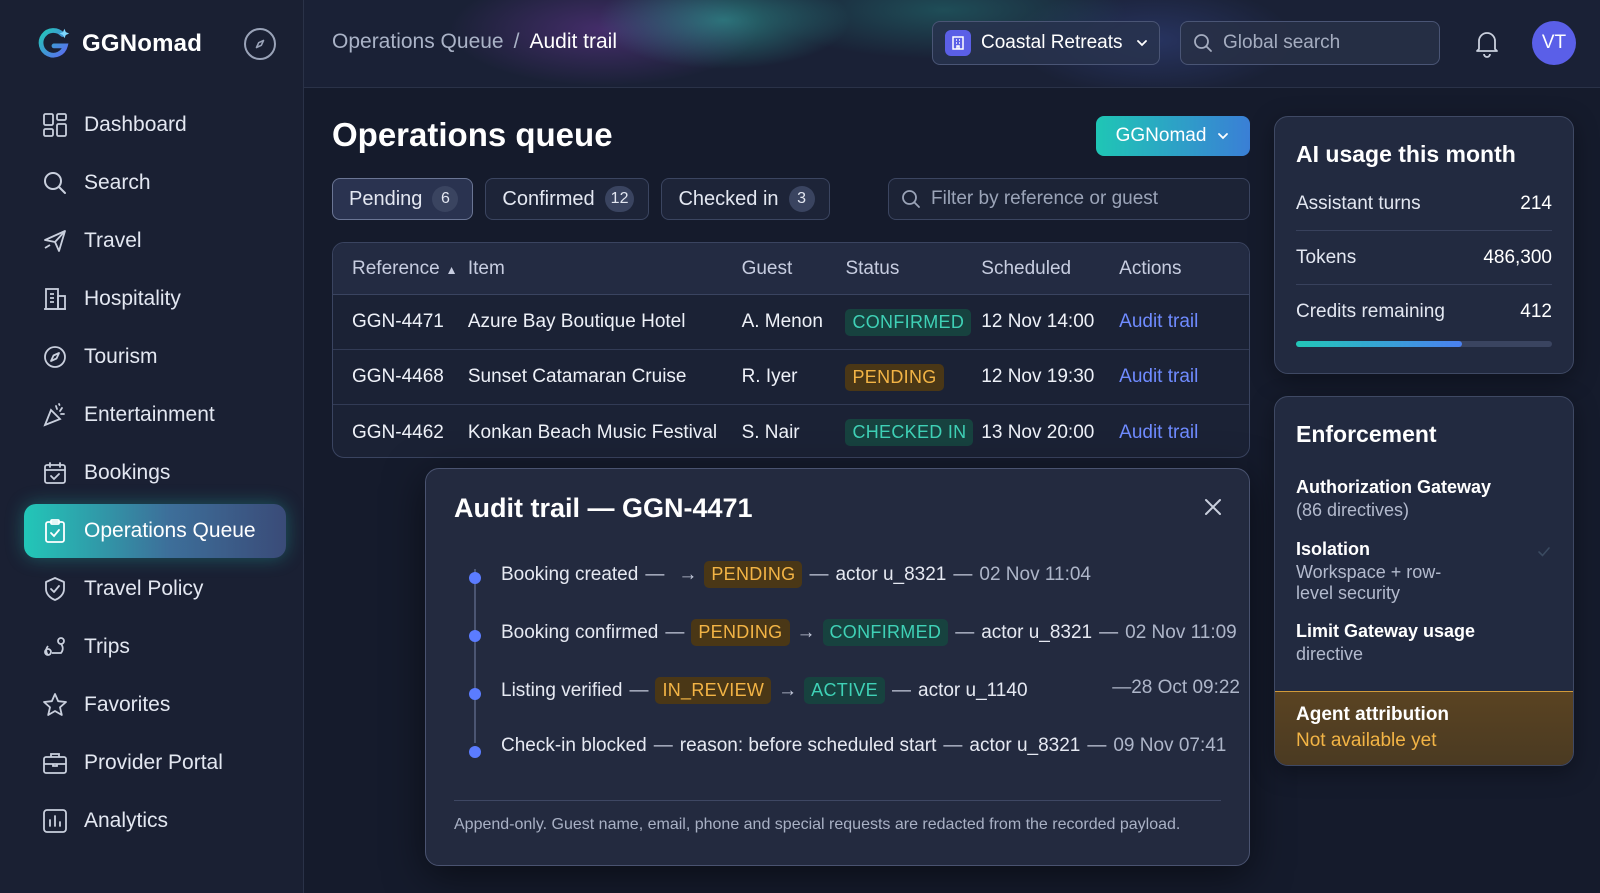  What do you see at coordinates (1373, 714) in the screenshot?
I see `attribution-name: Agent attribution` at bounding box center [1373, 714].